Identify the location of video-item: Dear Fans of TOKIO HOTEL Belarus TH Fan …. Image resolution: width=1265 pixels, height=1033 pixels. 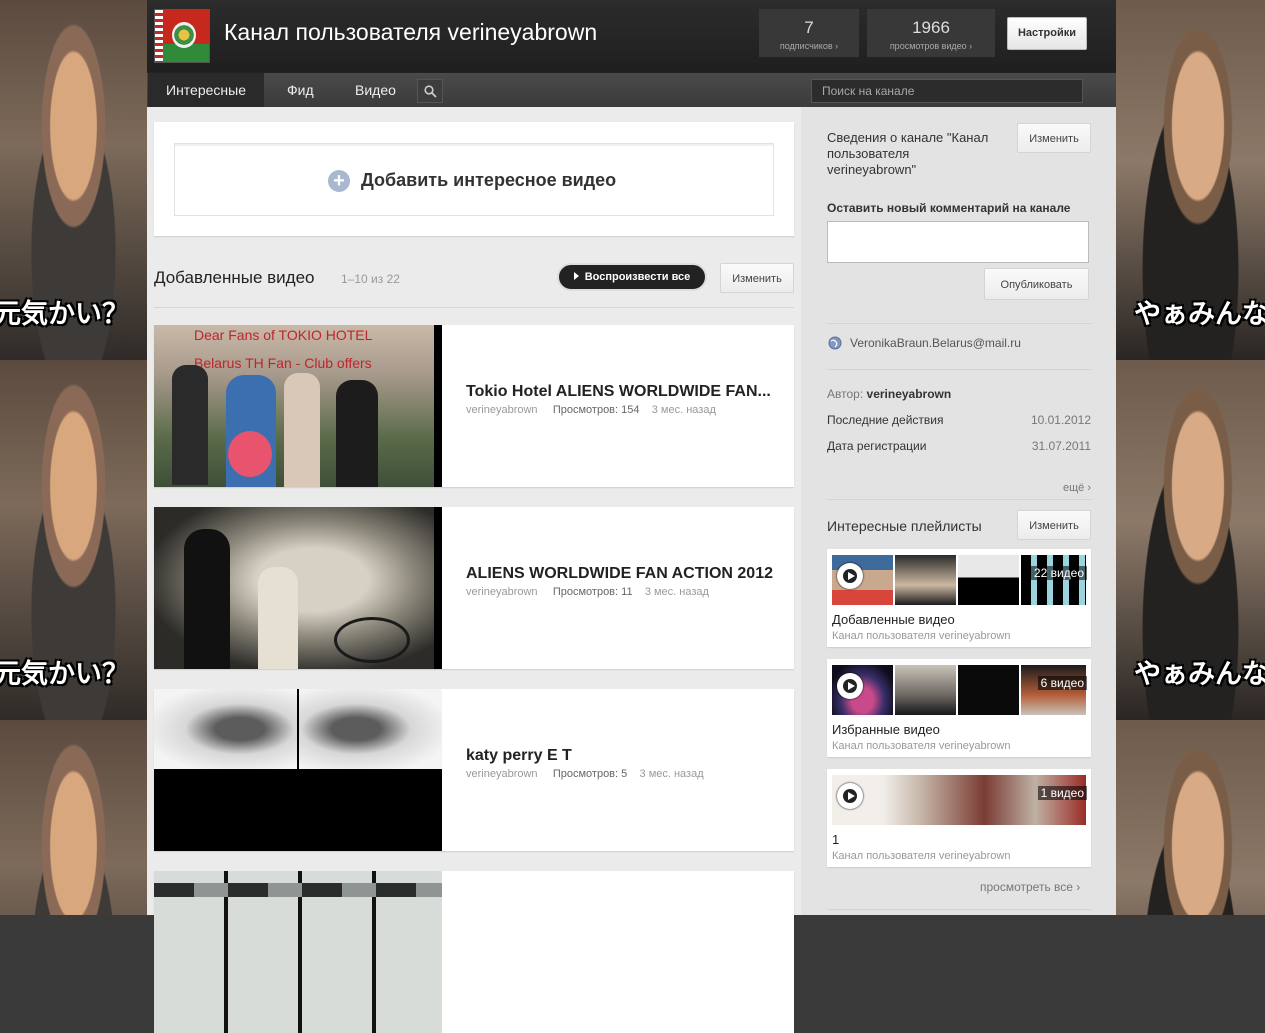
(474, 406).